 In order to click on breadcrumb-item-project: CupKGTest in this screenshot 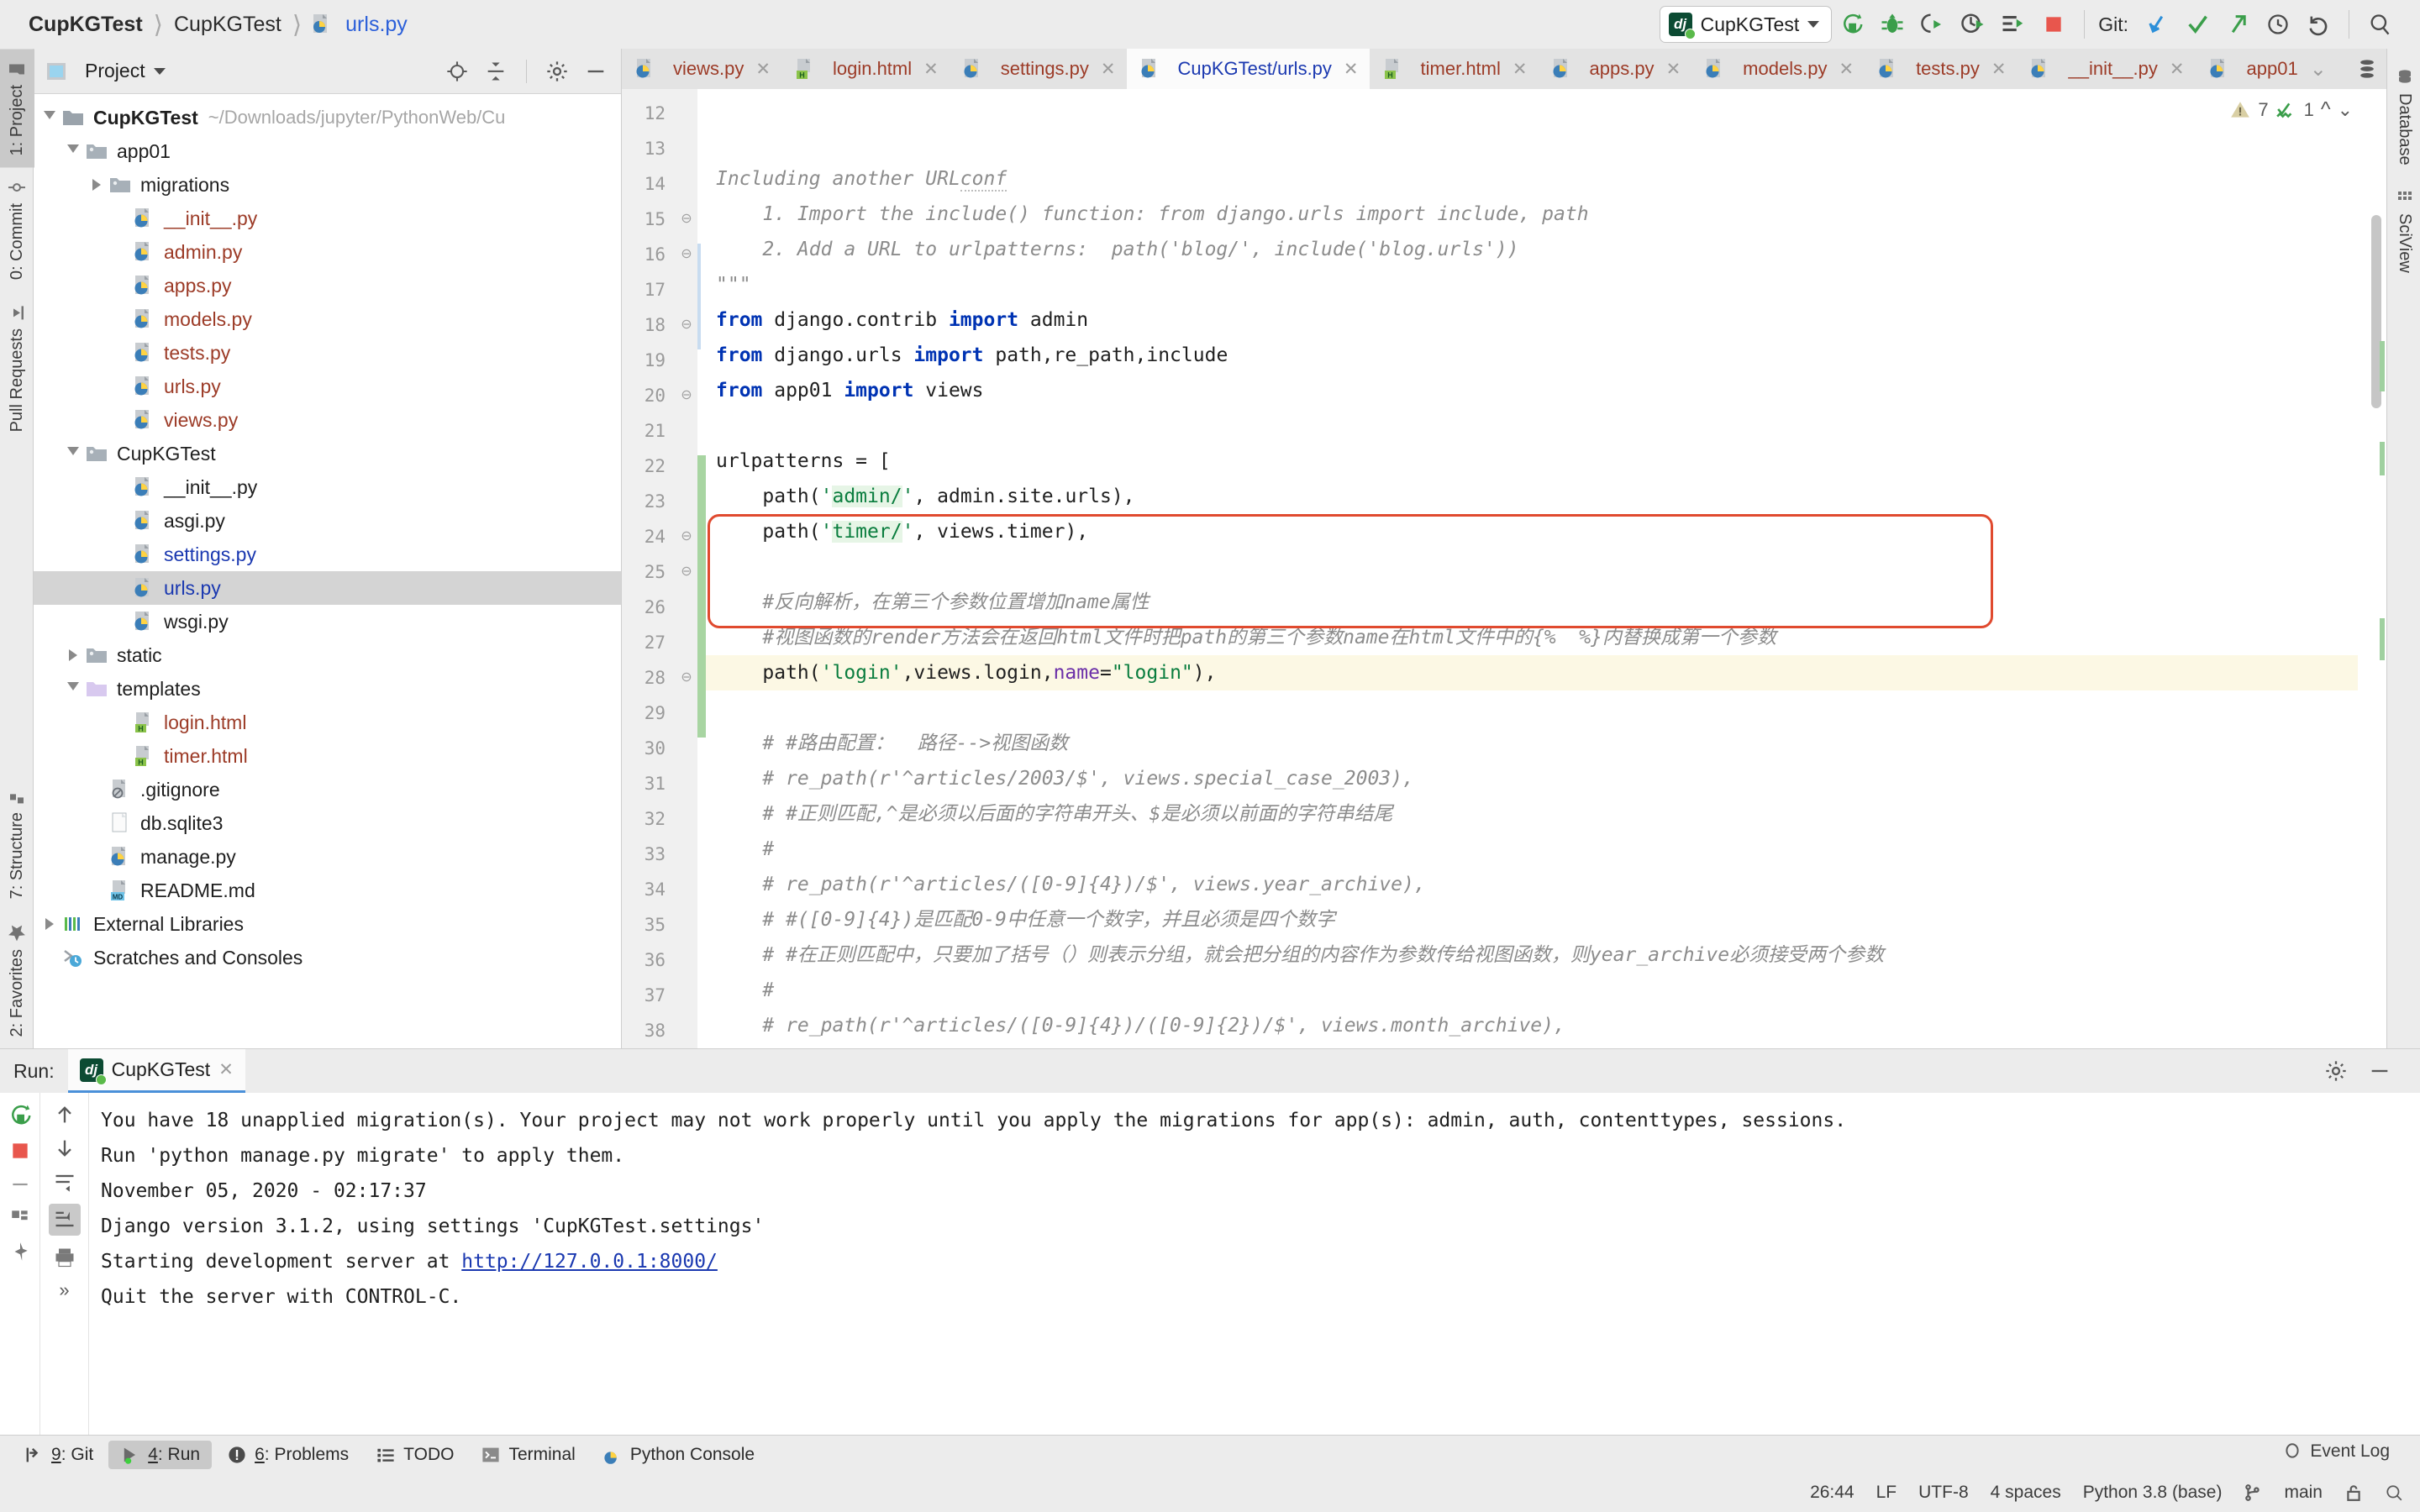, I will do `click(85, 25)`.